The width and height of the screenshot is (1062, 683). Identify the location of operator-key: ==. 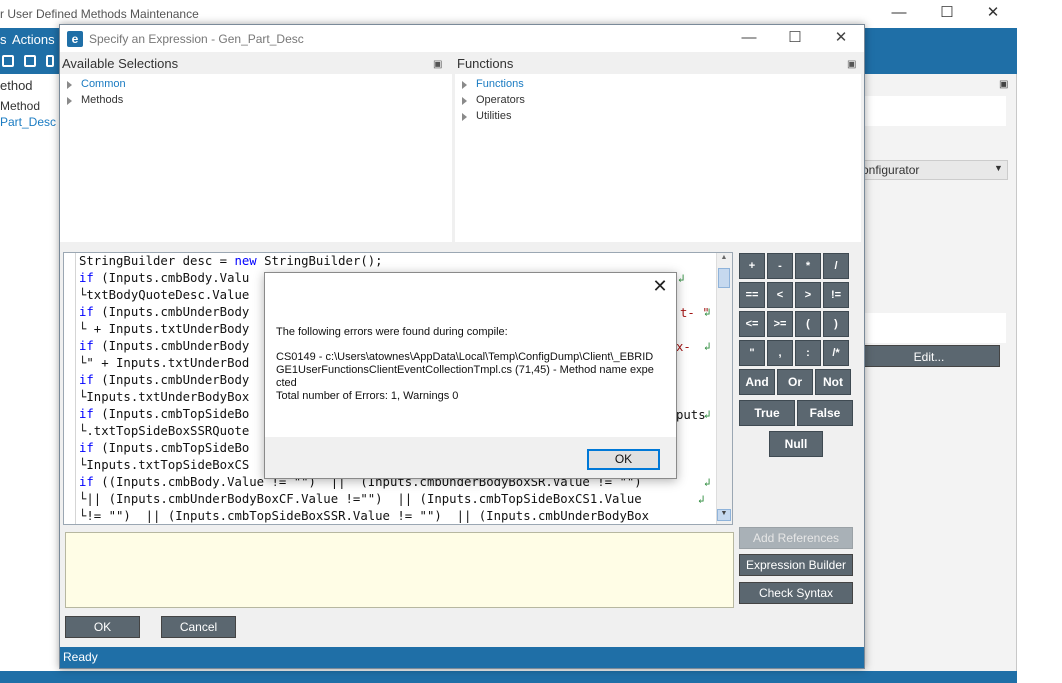
(752, 295).